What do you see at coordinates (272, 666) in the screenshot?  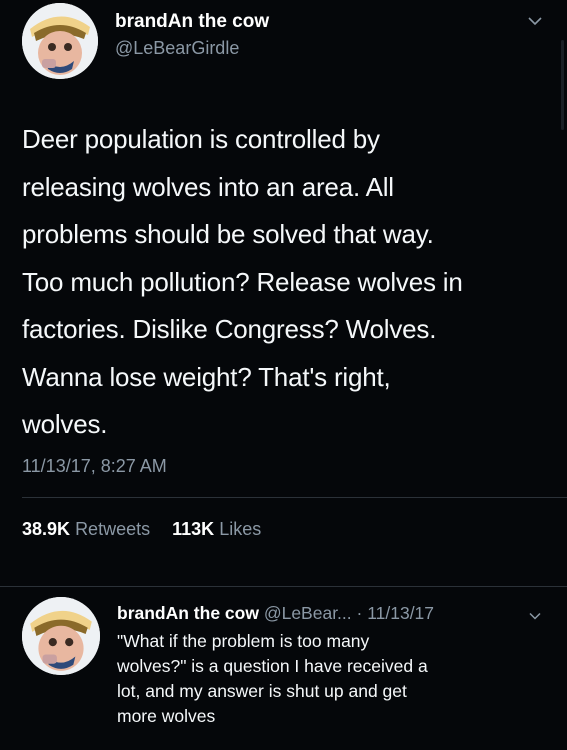 I see `reply-text-line: wolves?" is a question I have received a` at bounding box center [272, 666].